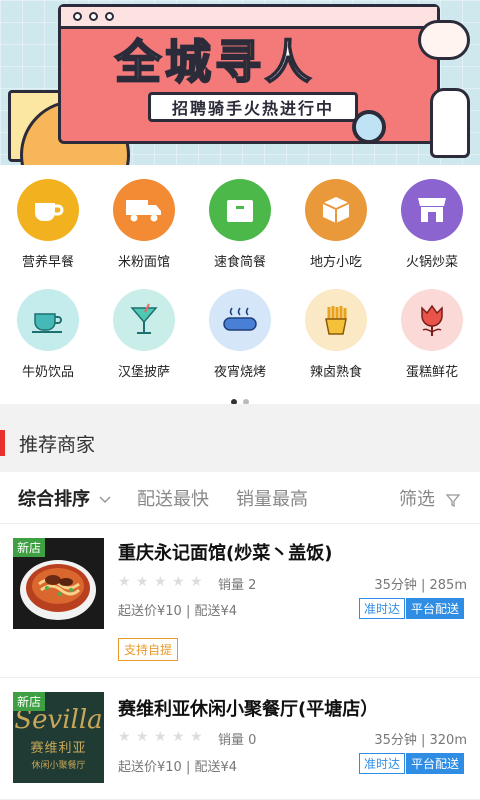 The image size is (480, 800). I want to click on category-item-fastfood: 速食简餐, so click(240, 224).